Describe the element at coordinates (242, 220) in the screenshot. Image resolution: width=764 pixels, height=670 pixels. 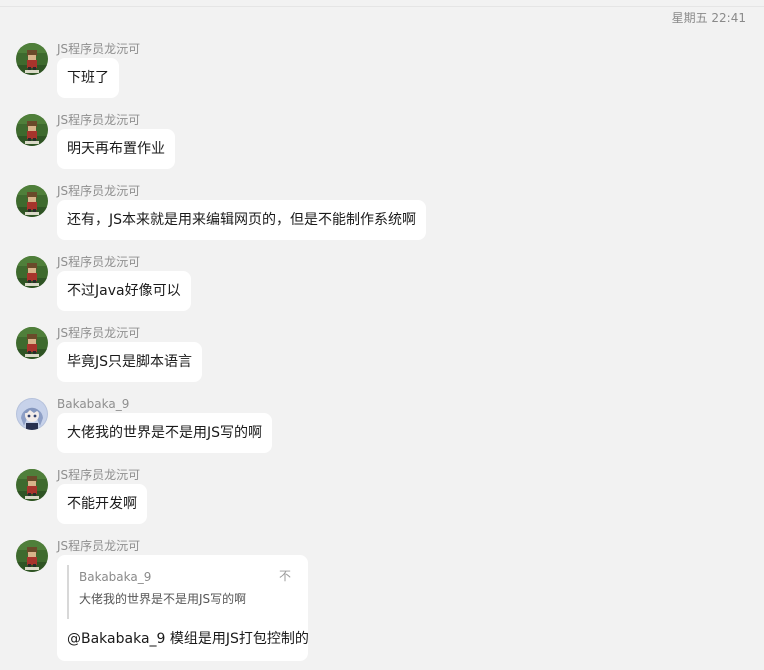
I see `message-bubble: 还有，JS本来就是用来编辑网页的，但是不能制作系统啊` at that location.